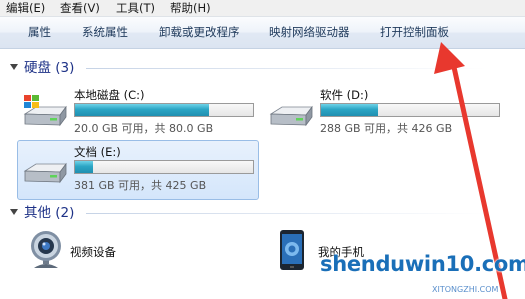 The height and width of the screenshot is (299, 525). I want to click on drive-name: 软件 (D:), so click(344, 95).